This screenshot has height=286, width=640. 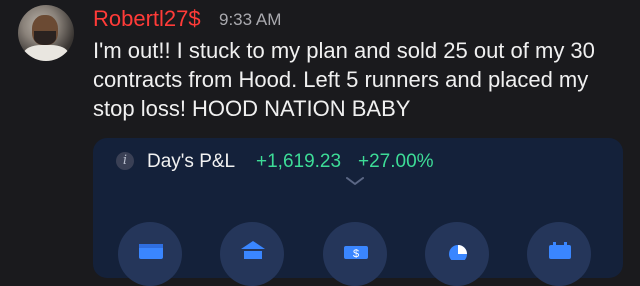 What do you see at coordinates (396, 161) in the screenshot?
I see `pnl-percent: +27.00%` at bounding box center [396, 161].